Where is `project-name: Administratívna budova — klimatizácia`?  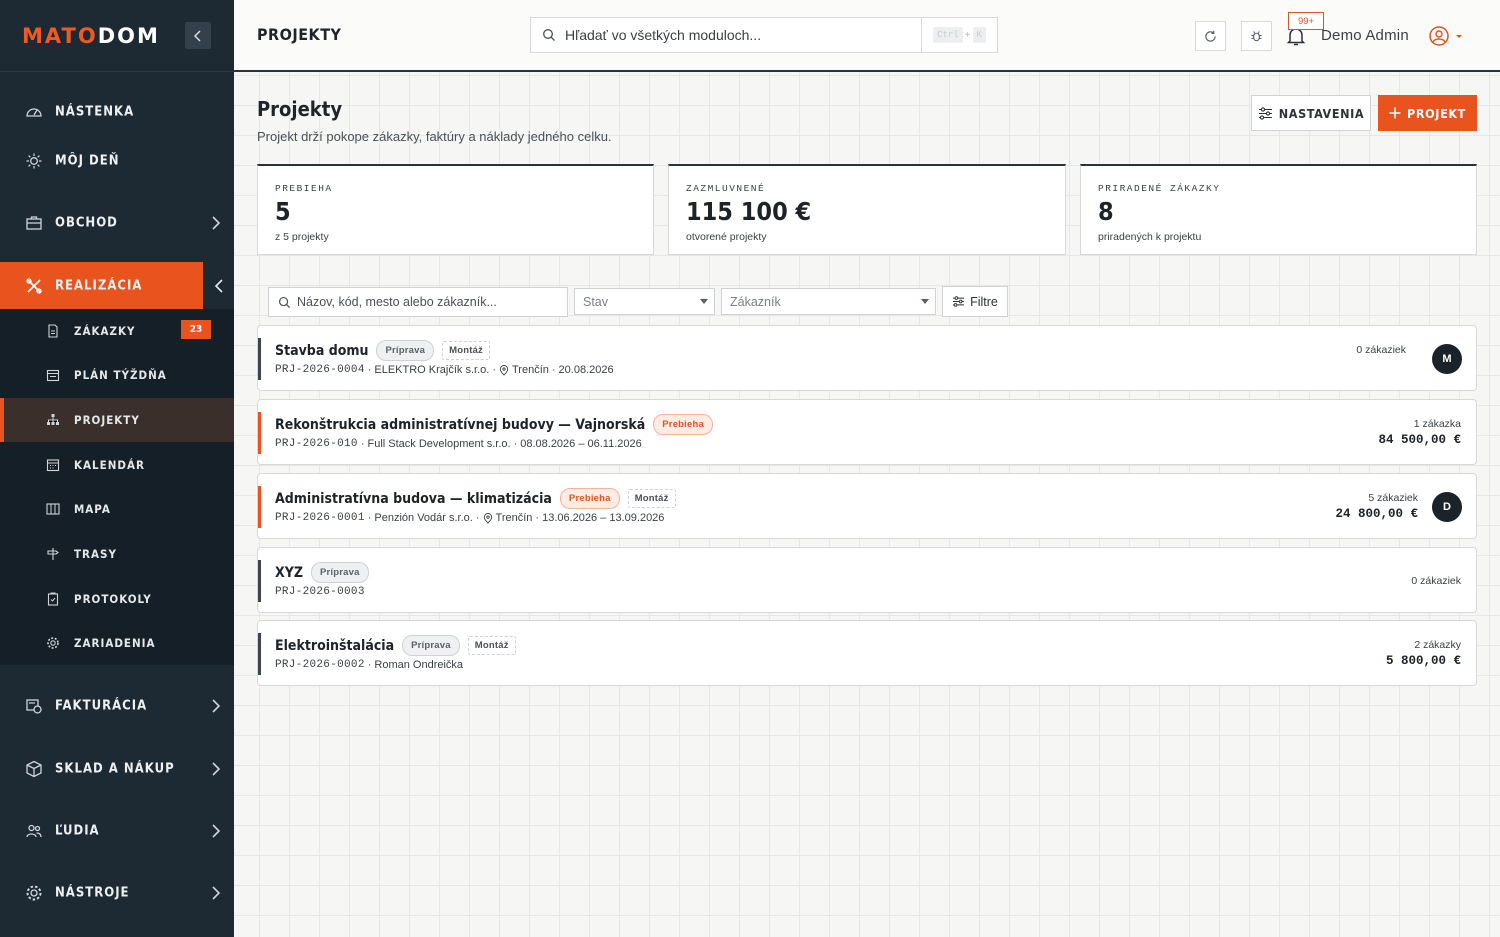
project-name: Administratívna budova — klimatizácia is located at coordinates (413, 499).